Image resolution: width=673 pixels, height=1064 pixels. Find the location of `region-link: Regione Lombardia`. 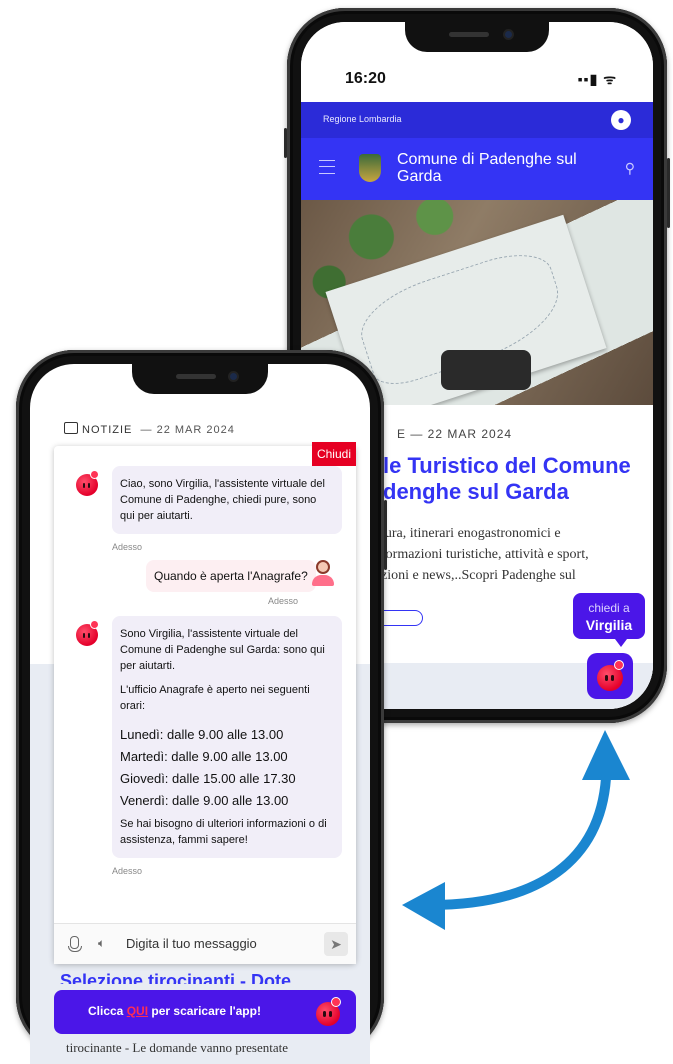

region-link: Regione Lombardia is located at coordinates (362, 119).